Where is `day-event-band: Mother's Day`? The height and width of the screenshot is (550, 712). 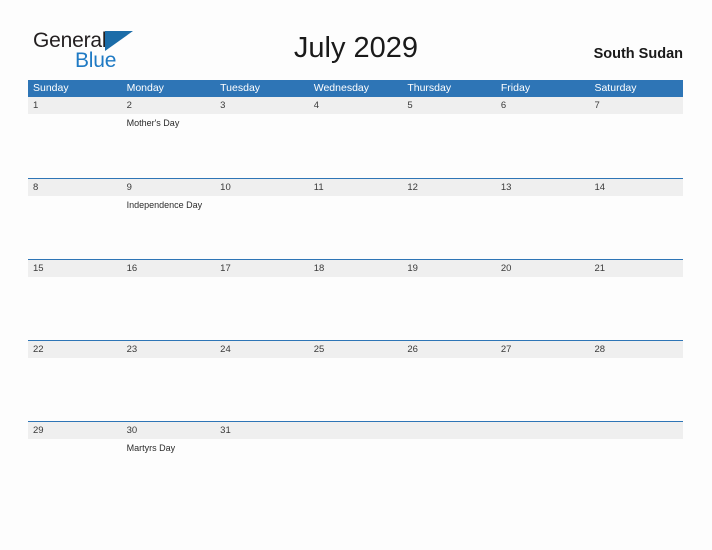 day-event-band: Mother's Day is located at coordinates (355, 145).